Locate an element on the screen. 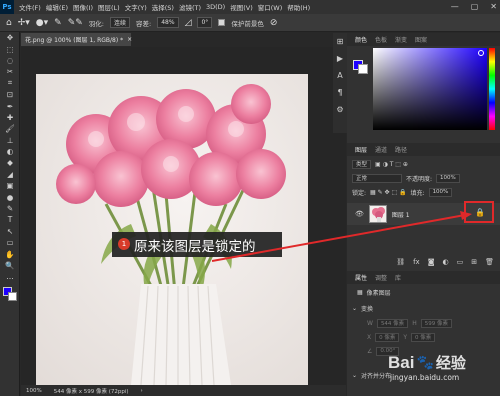  antialias-icon: ◿ is located at coordinates (188, 23).